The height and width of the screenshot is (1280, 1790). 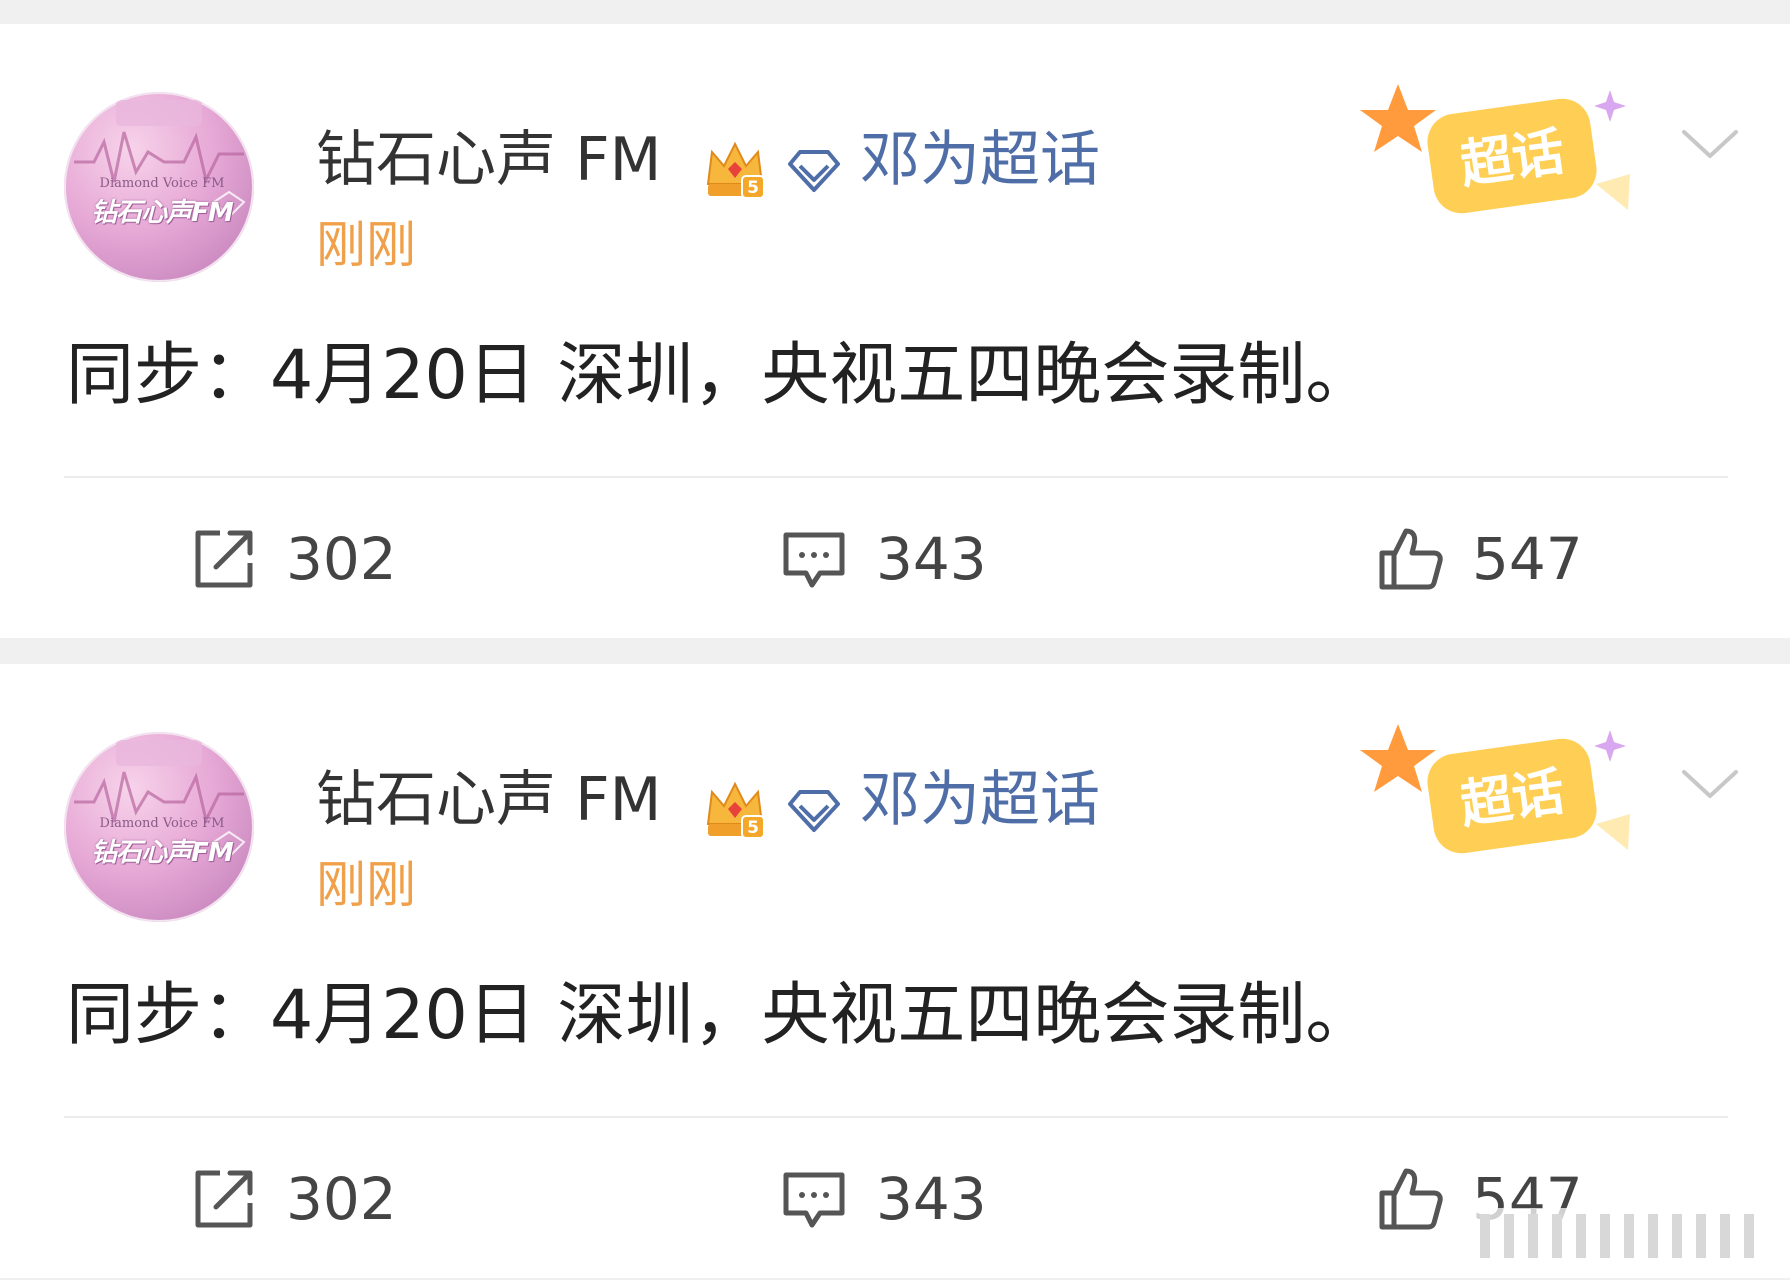 I want to click on like-button: 547, so click(x=1479, y=559).